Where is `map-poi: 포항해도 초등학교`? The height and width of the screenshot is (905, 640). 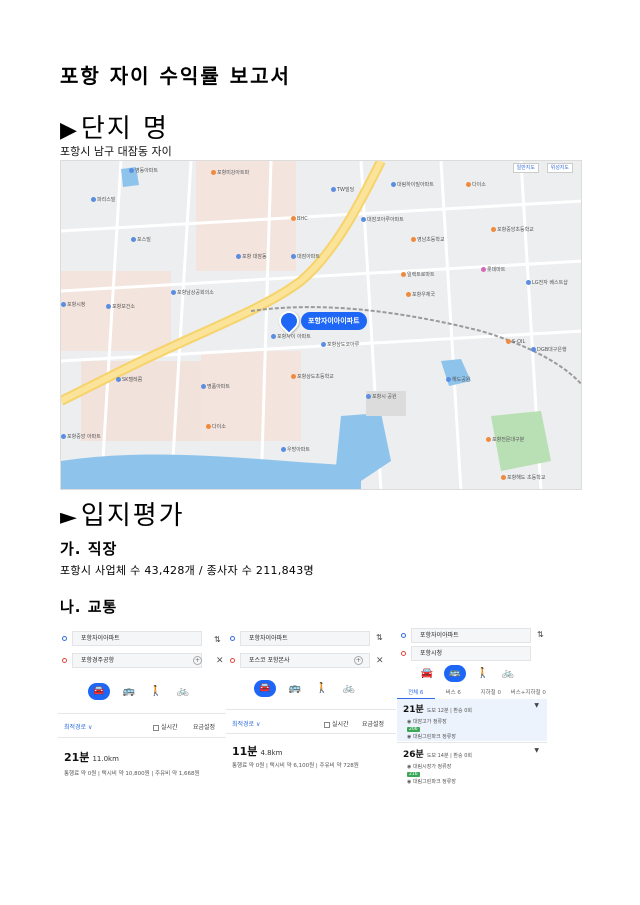
map-poi: 포항해도 초등학교 is located at coordinates (523, 477).